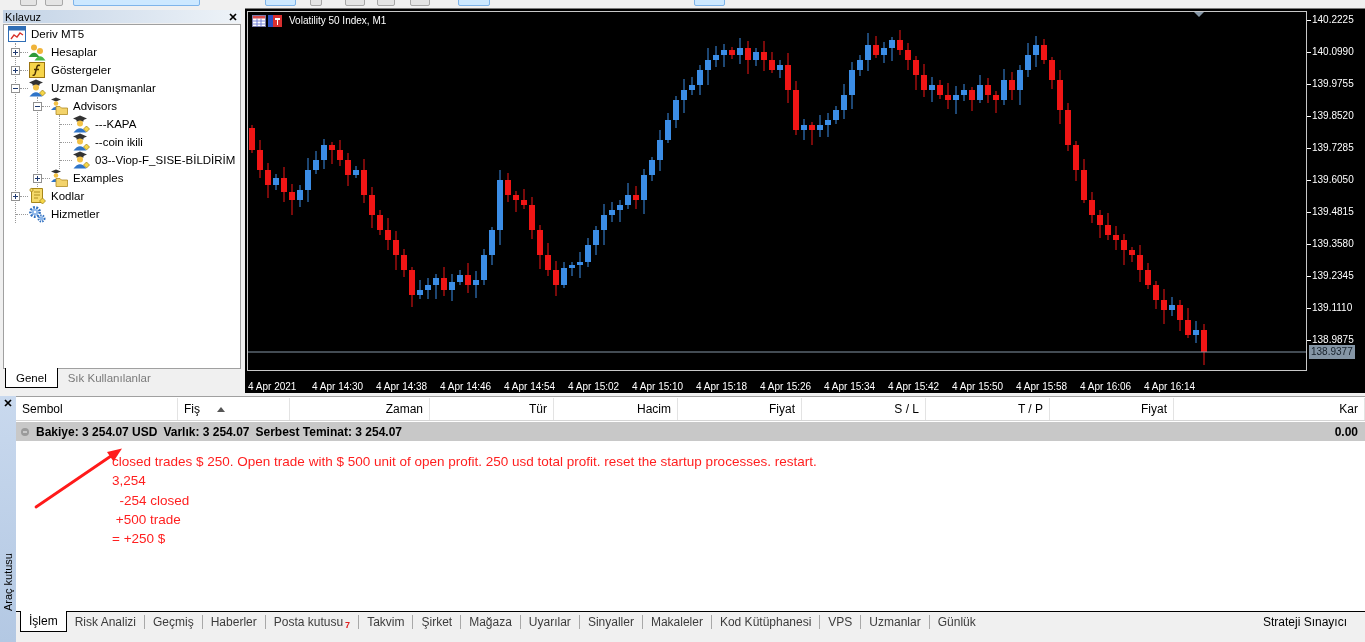 This screenshot has height=642, width=1365. Describe the element at coordinates (338, 21) in the screenshot. I see `chart-title: Volatility 50 Index, M1` at that location.